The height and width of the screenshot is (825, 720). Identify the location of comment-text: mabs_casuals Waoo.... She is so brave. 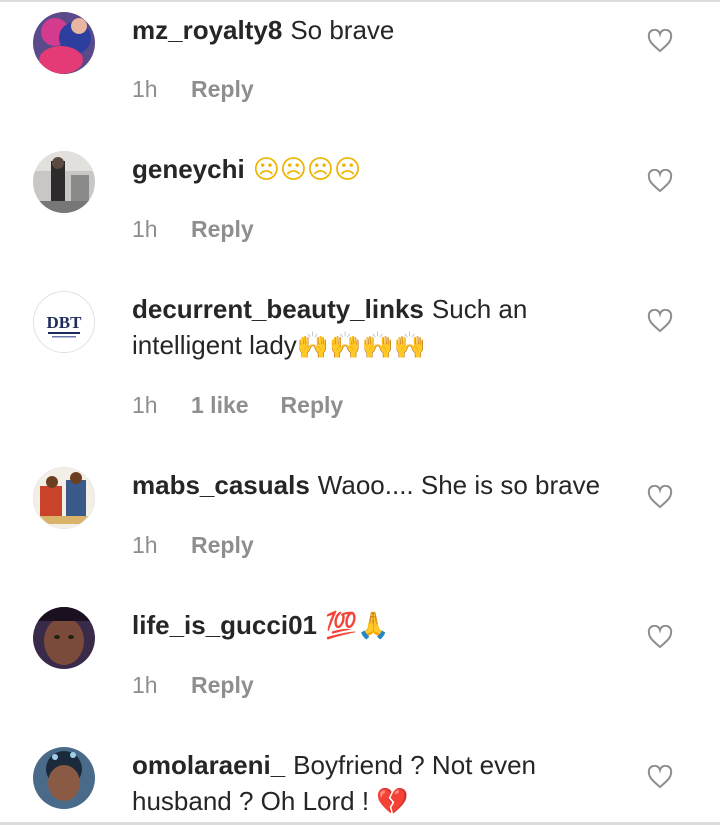
(377, 485).